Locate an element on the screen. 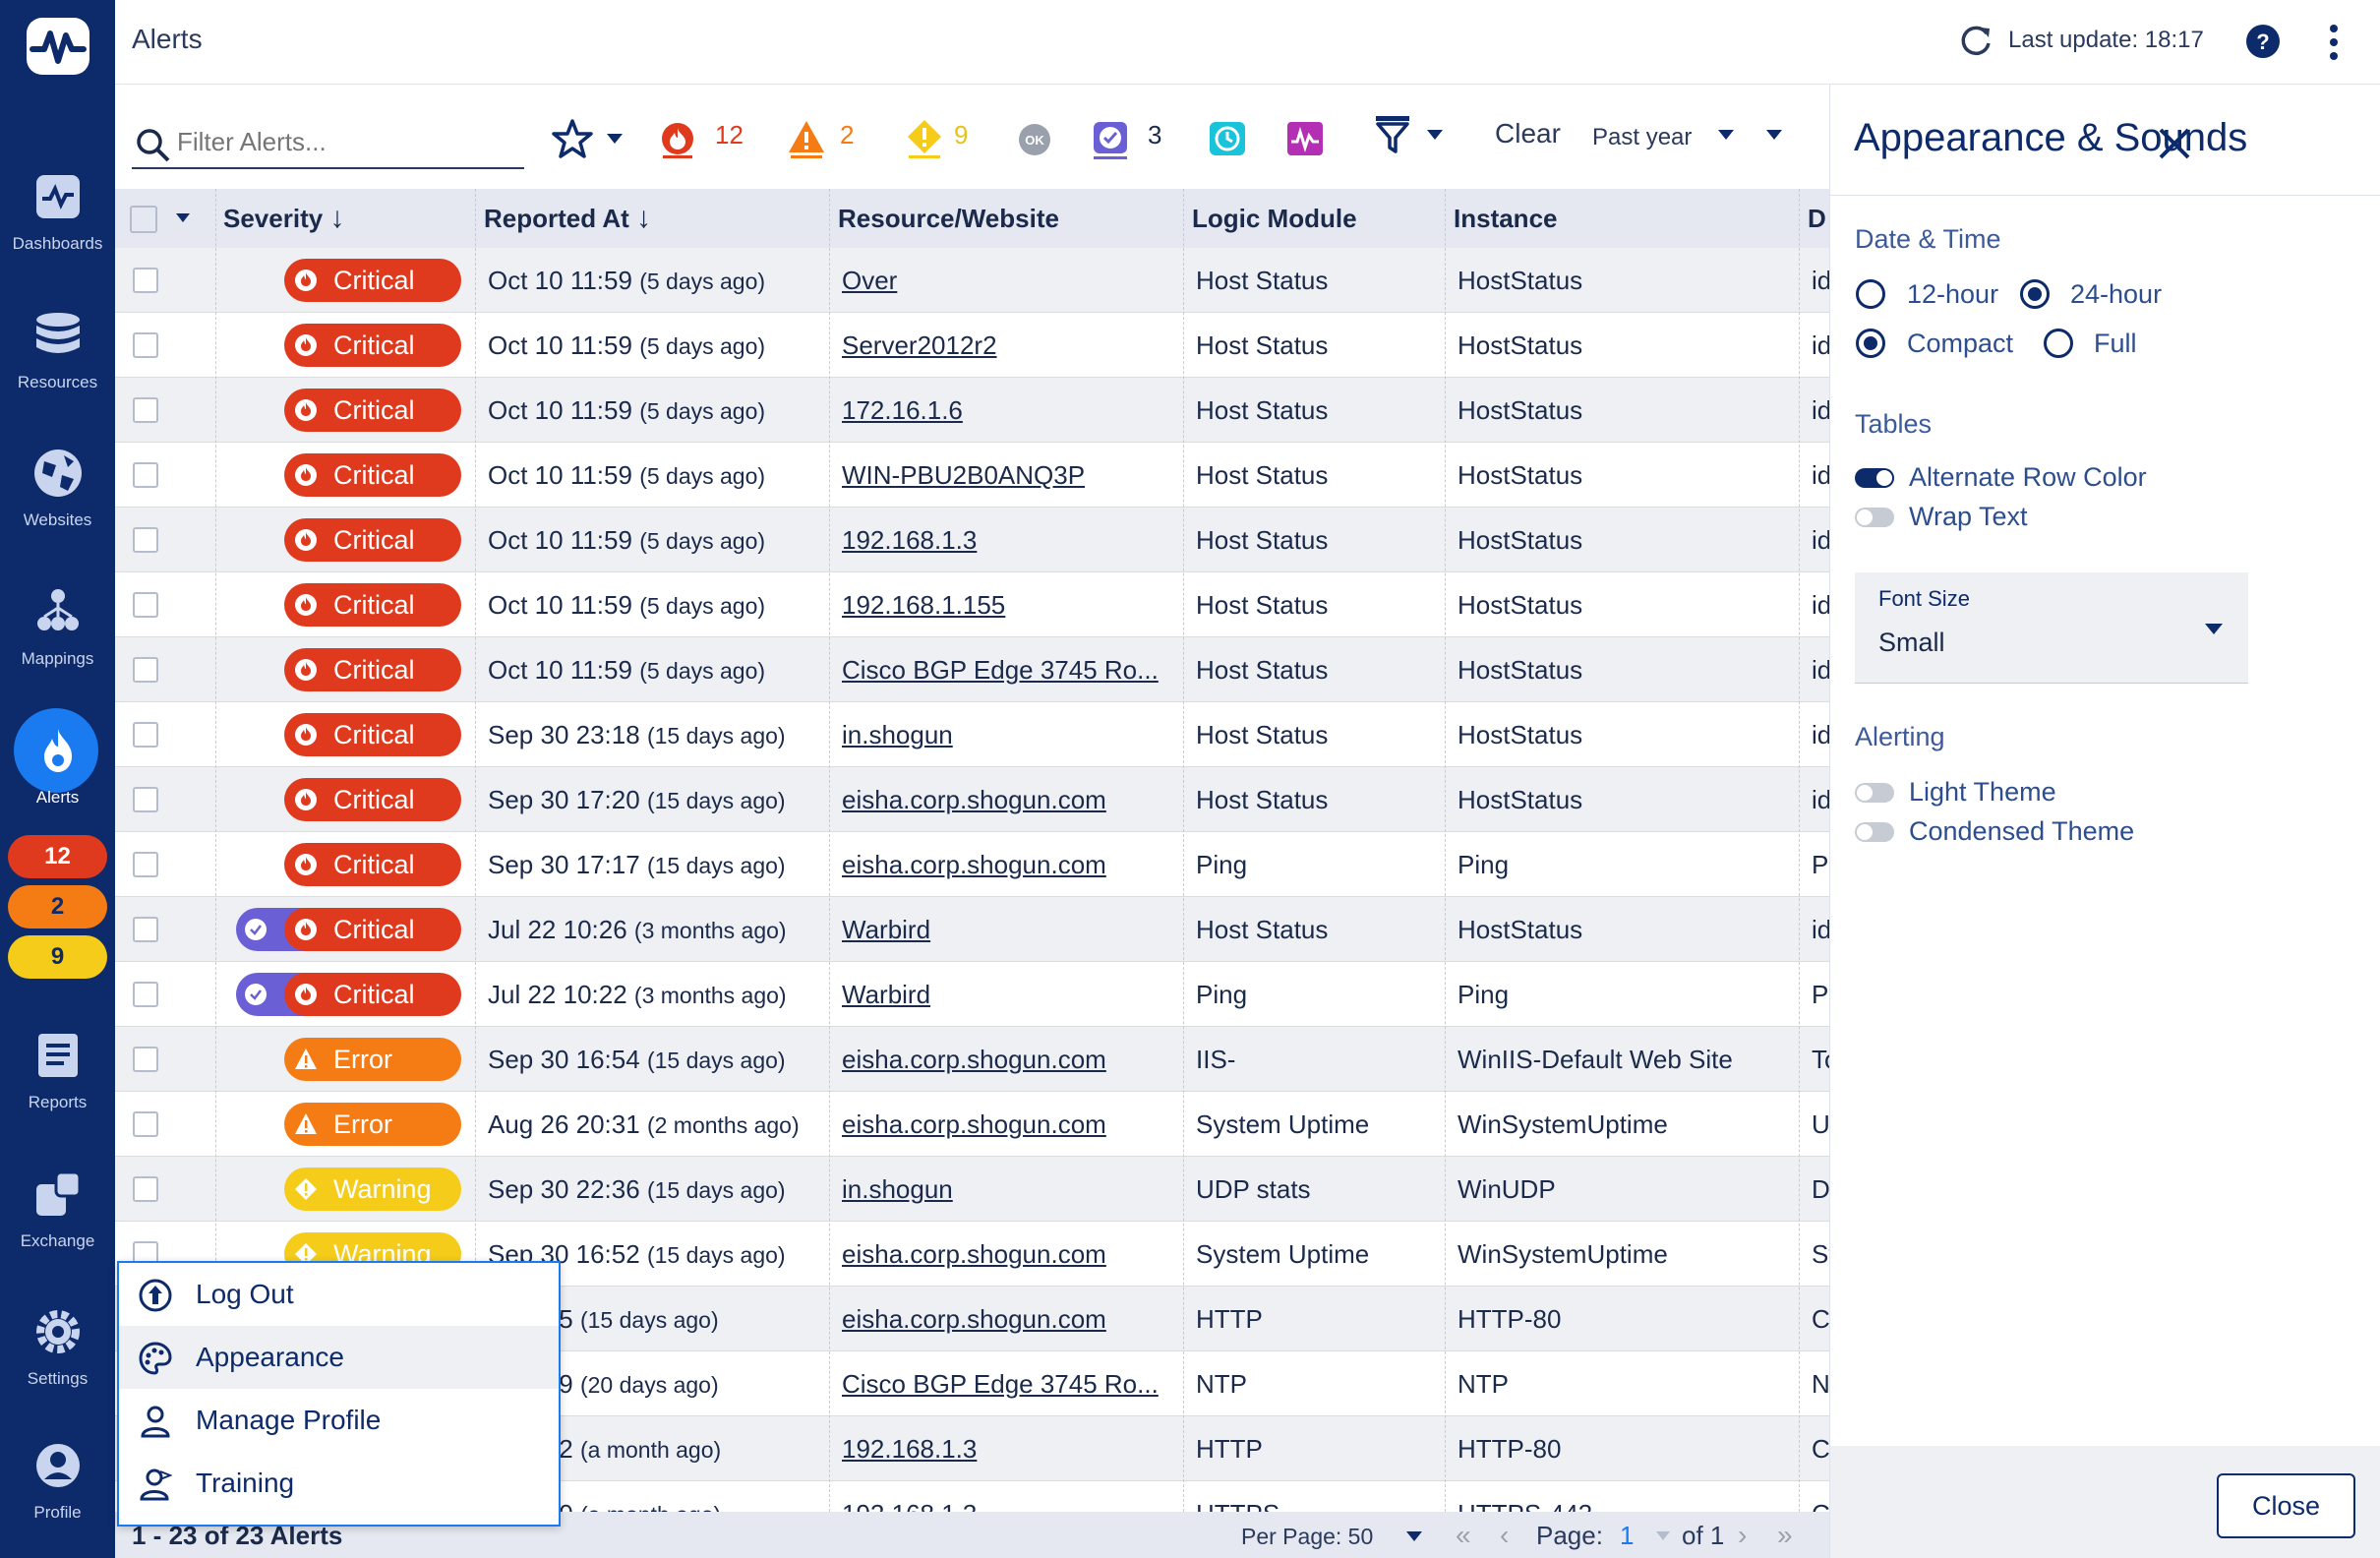 This screenshot has width=2380, height=1558. acknowledged-filter-icon is located at coordinates (1111, 139).